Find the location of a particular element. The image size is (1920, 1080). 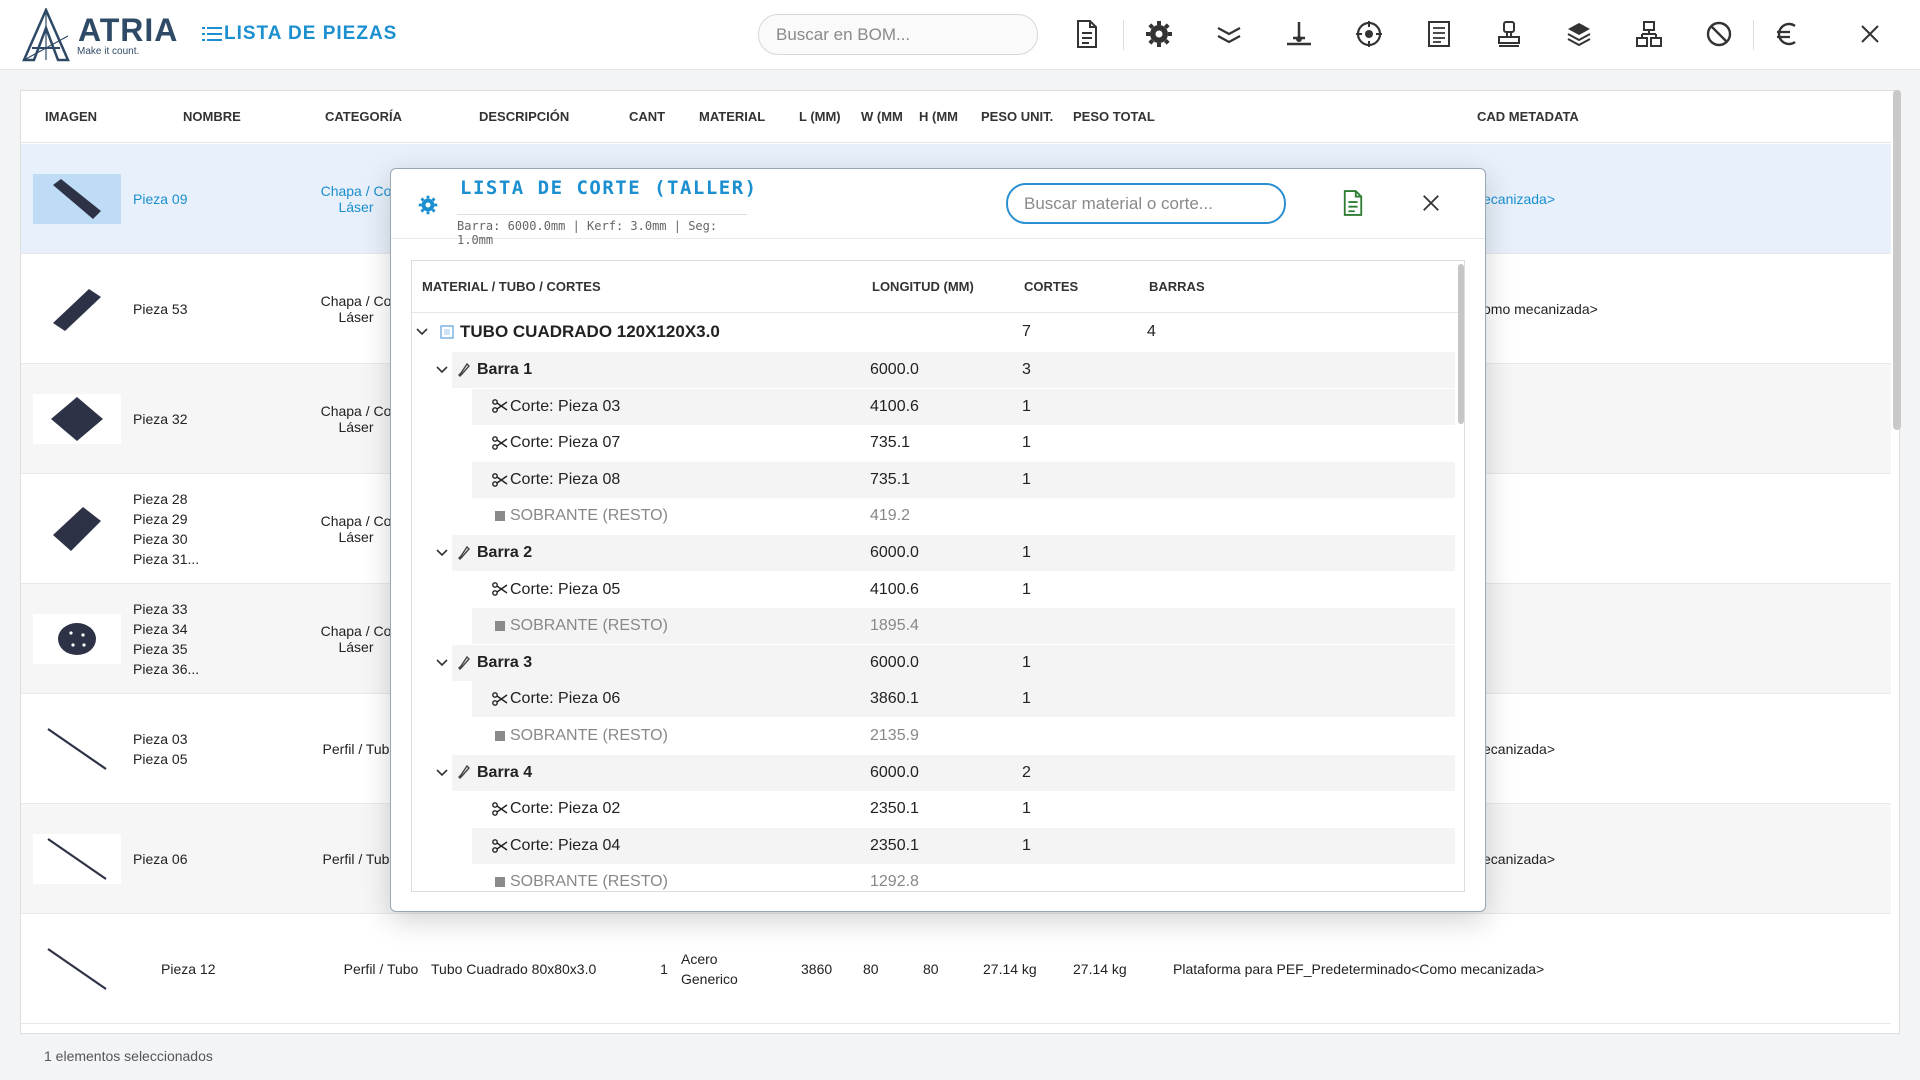

cuts-value: 2 is located at coordinates (1026, 772).